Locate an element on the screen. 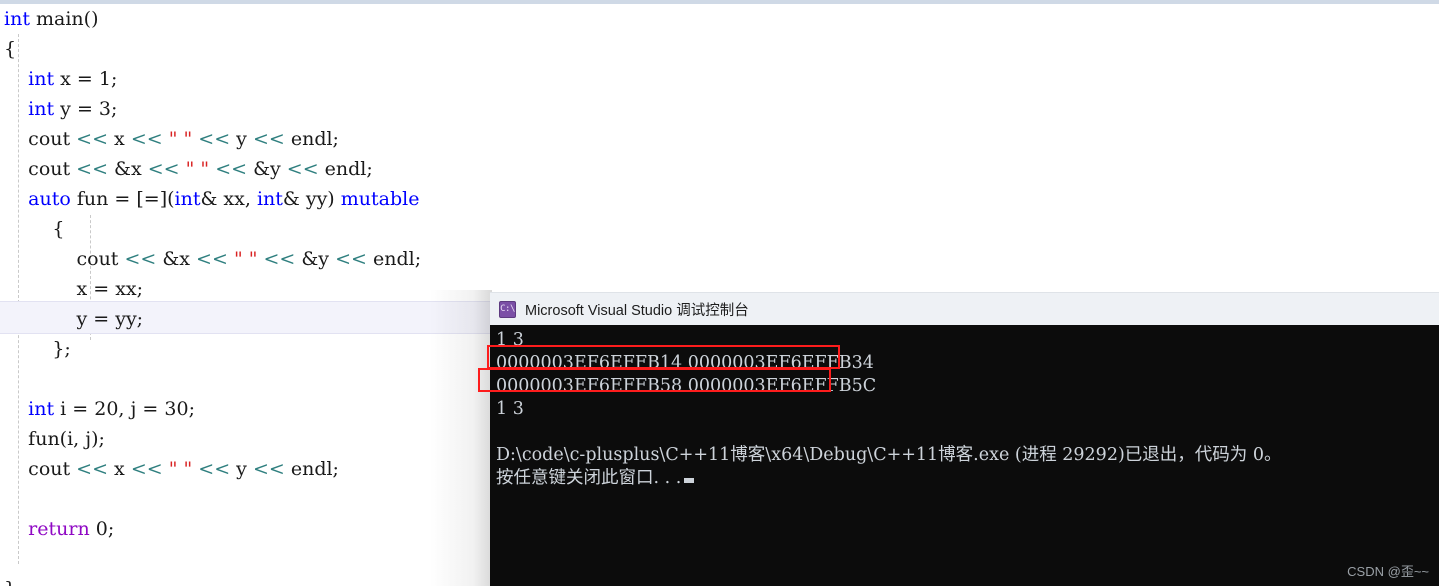 Image resolution: width=1439 pixels, height=586 pixels. console-output-line: 按任意键关闭此窗口. . . is located at coordinates (966, 478).